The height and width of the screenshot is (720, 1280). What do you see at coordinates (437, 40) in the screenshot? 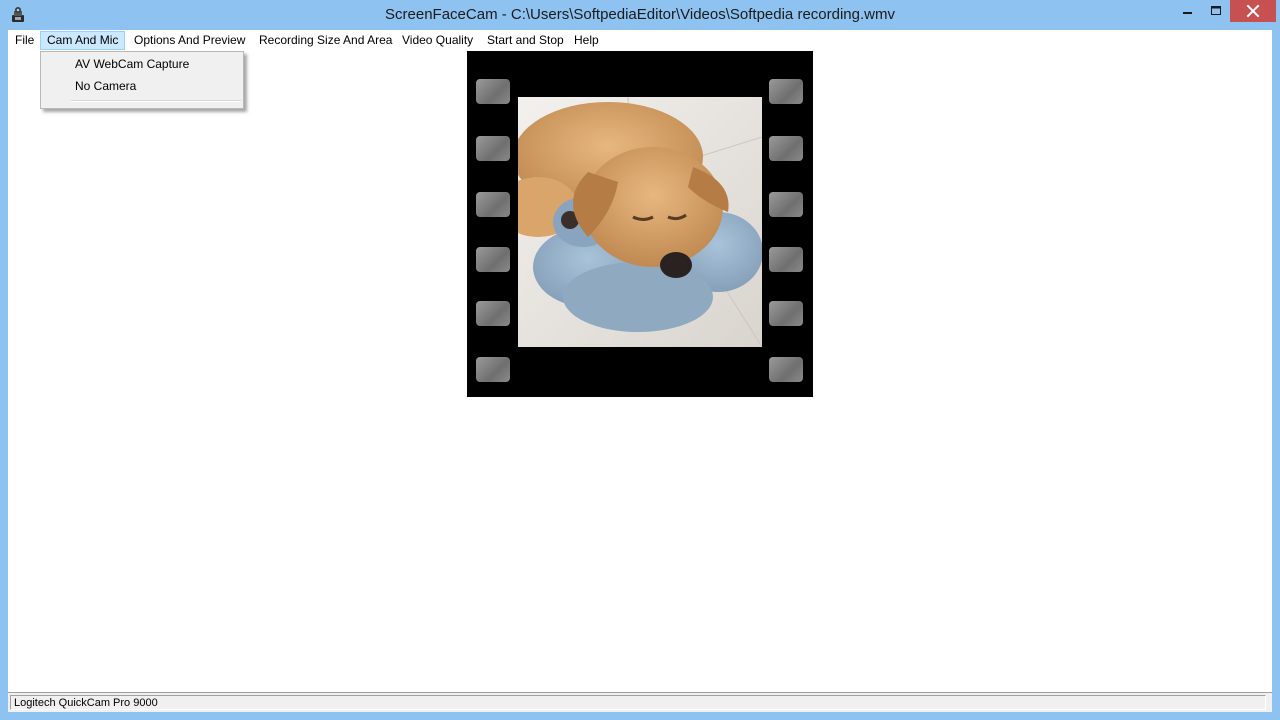
I see `menu-video-quality: Video Quality` at bounding box center [437, 40].